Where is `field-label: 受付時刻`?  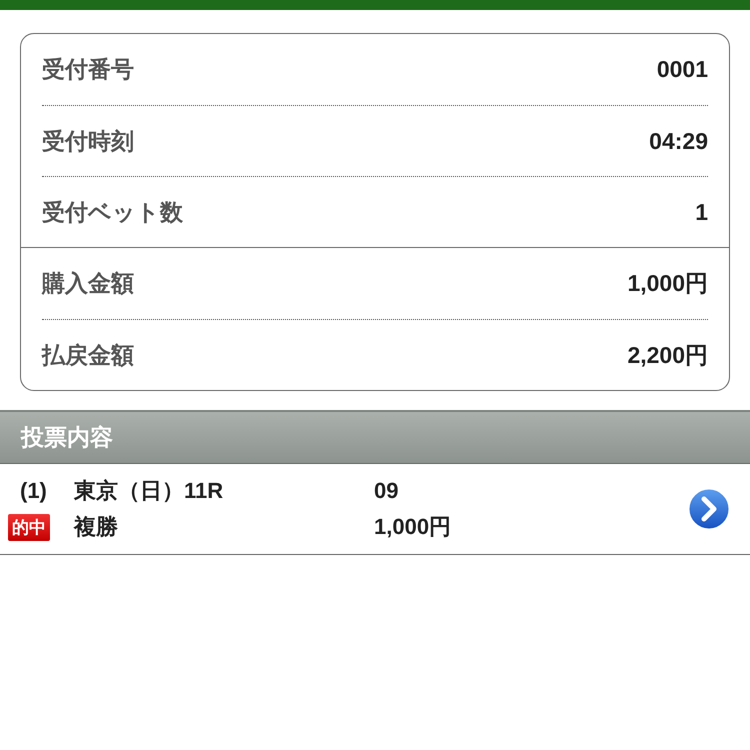
field-label: 受付時刻 is located at coordinates (88, 141).